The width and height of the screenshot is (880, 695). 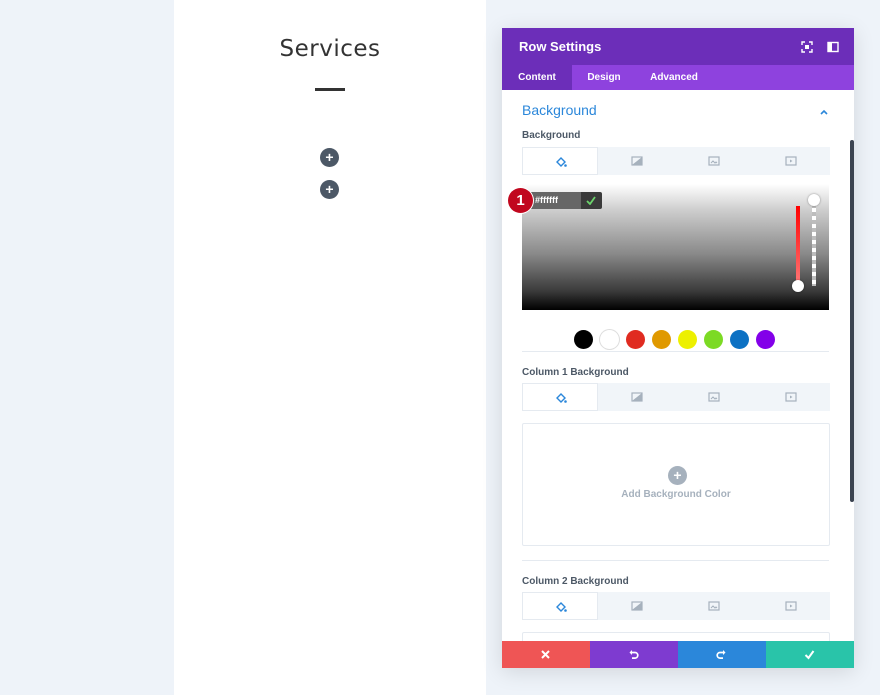 What do you see at coordinates (676, 636) in the screenshot?
I see `column-2-background-preview` at bounding box center [676, 636].